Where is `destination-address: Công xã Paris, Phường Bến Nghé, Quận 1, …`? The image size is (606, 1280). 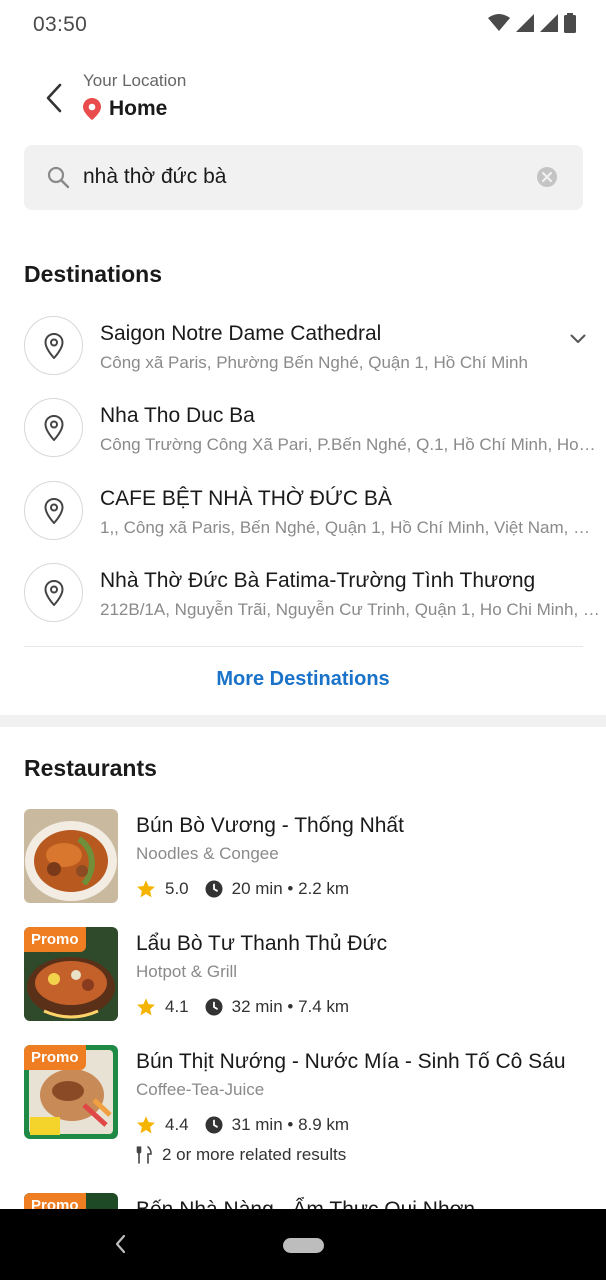
destination-address: Công xã Paris, Phường Bến Nghé, Quận 1, … is located at coordinates (314, 362).